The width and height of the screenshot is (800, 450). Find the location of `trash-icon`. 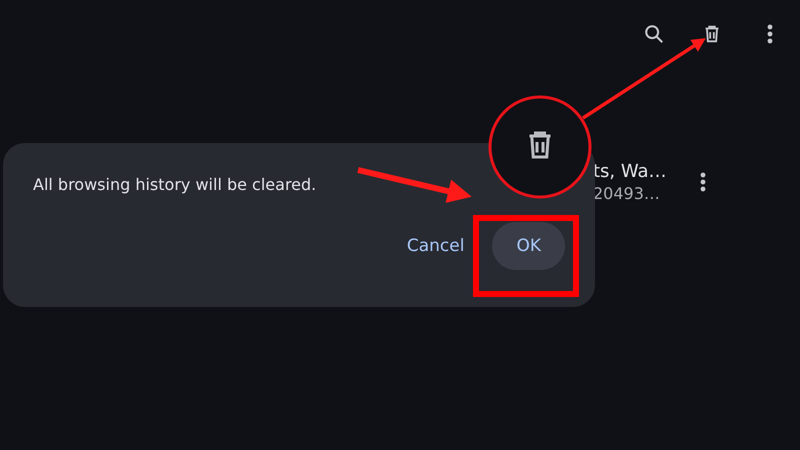

trash-icon is located at coordinates (540, 145).